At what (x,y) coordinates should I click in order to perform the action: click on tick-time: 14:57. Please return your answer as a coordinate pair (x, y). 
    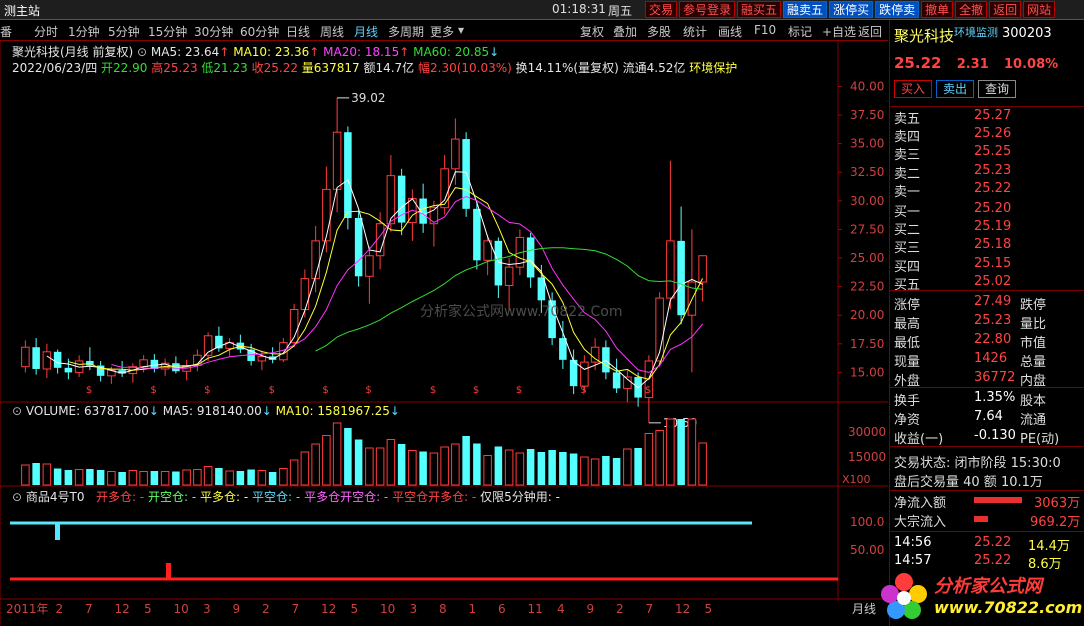
    Looking at the image, I should click on (913, 560).